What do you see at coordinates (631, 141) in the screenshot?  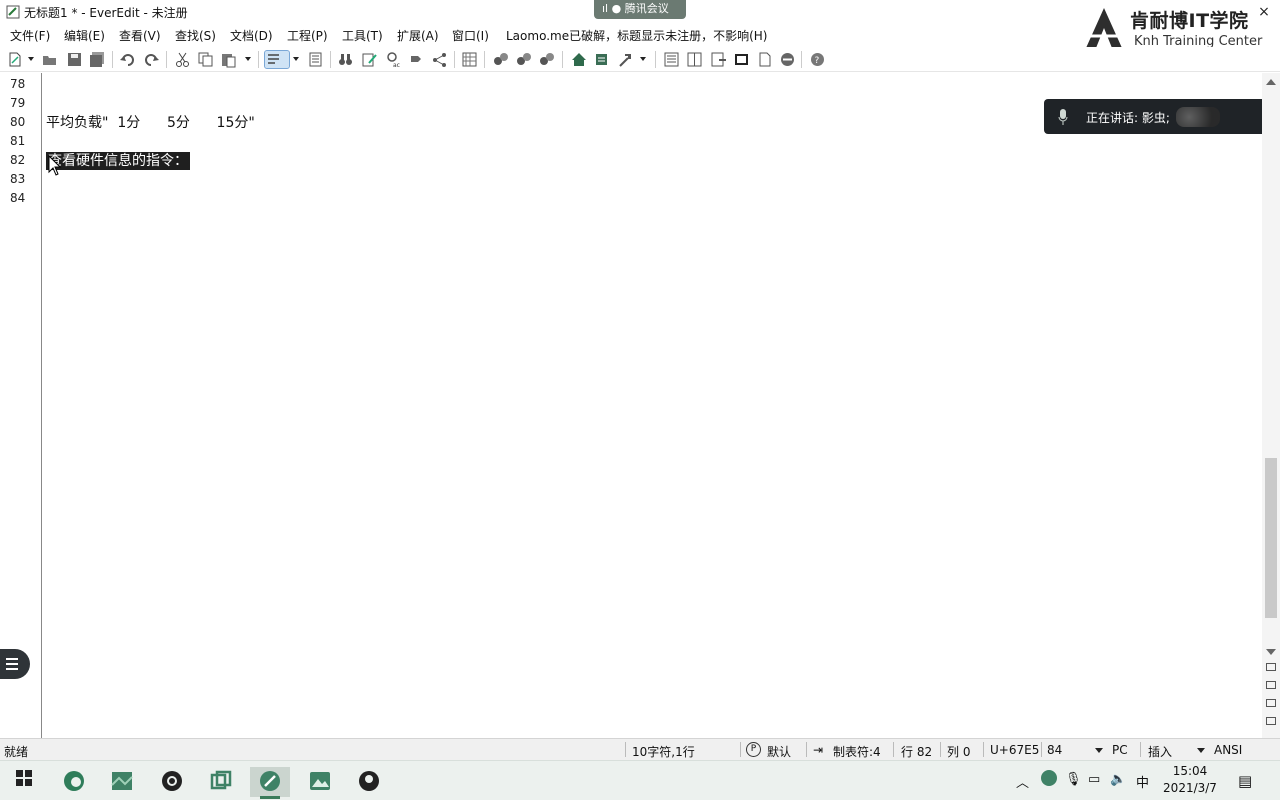 I see `editor-line: 81` at bounding box center [631, 141].